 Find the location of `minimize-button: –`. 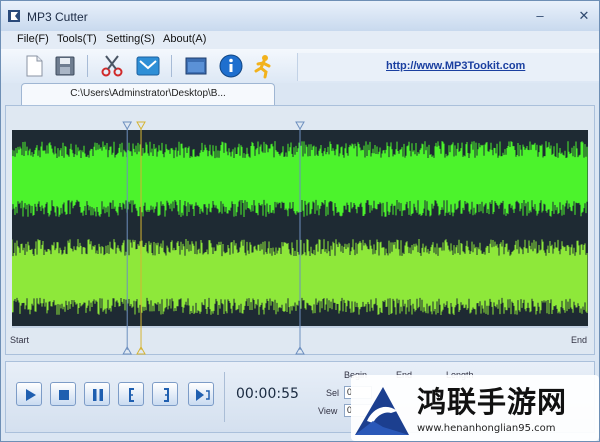

minimize-button: – is located at coordinates (540, 16).